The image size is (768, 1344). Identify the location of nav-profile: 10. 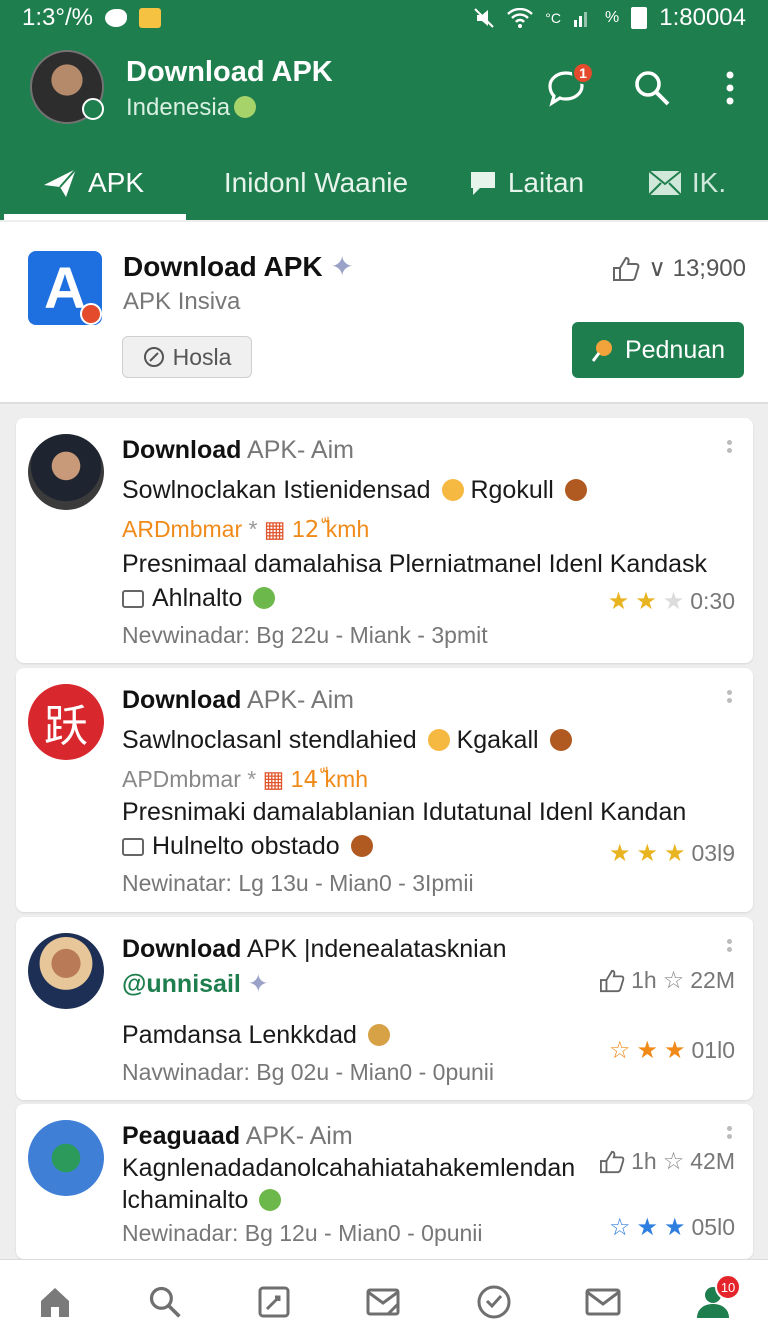
(713, 1302).